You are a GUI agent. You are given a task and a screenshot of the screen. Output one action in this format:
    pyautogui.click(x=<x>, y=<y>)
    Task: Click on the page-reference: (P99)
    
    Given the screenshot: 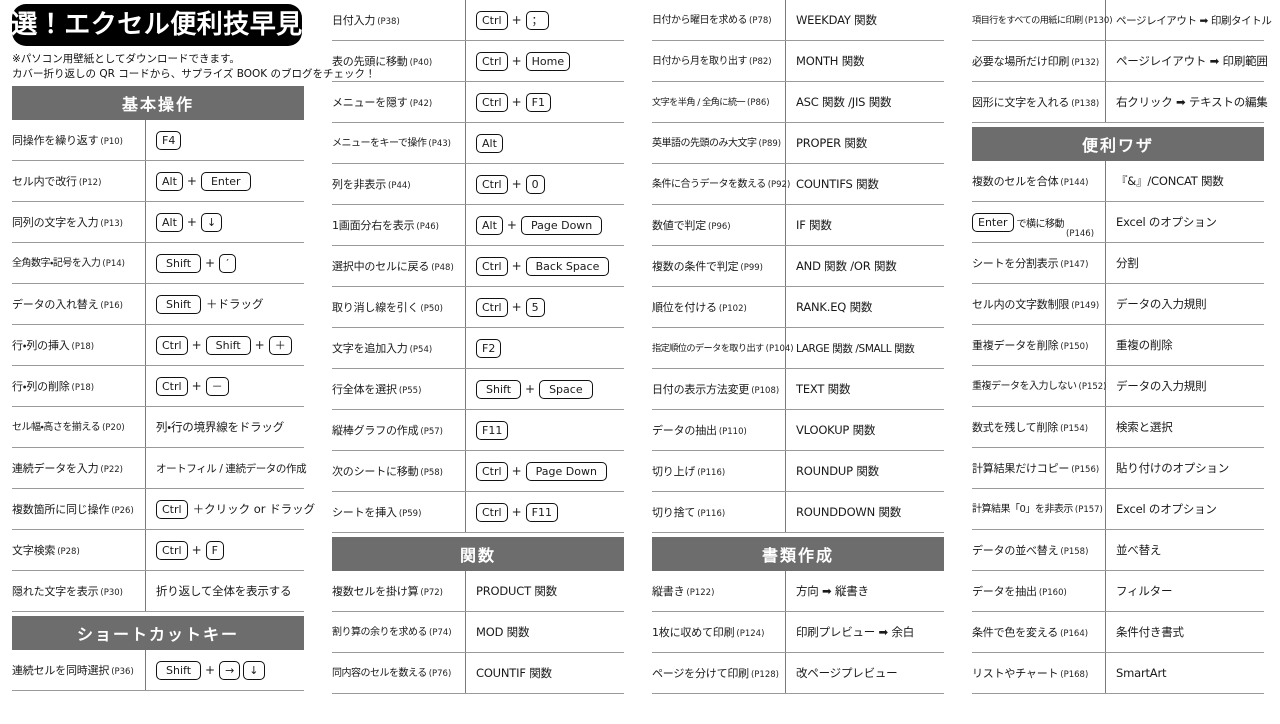 What is the action you would take?
    pyautogui.click(x=751, y=268)
    